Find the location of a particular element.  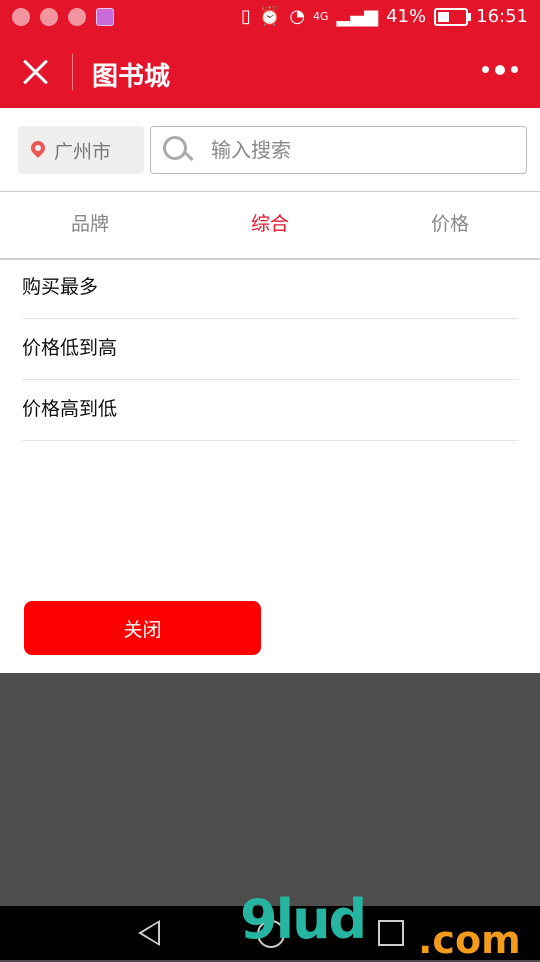

battery-icon is located at coordinates (453, 16).